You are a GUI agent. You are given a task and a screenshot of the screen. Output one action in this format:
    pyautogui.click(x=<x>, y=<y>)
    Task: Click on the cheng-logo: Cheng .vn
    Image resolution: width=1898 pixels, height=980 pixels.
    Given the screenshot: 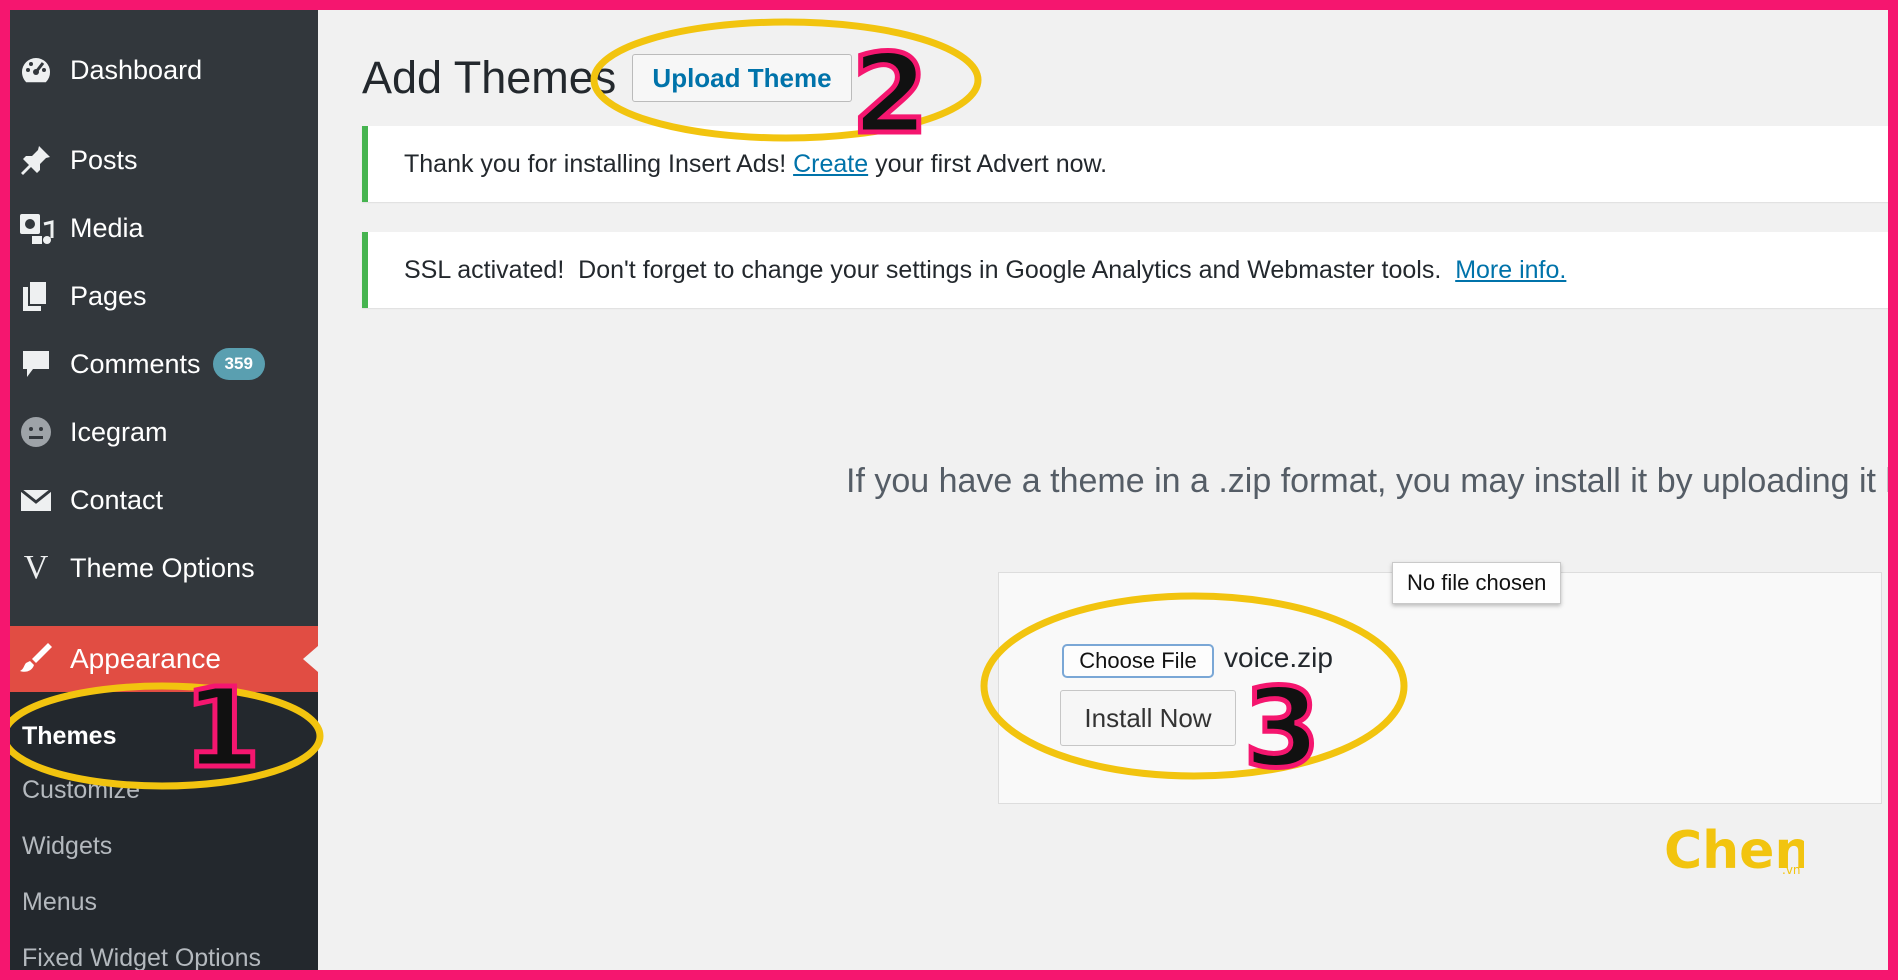 What is the action you would take?
    pyautogui.click(x=1734, y=849)
    